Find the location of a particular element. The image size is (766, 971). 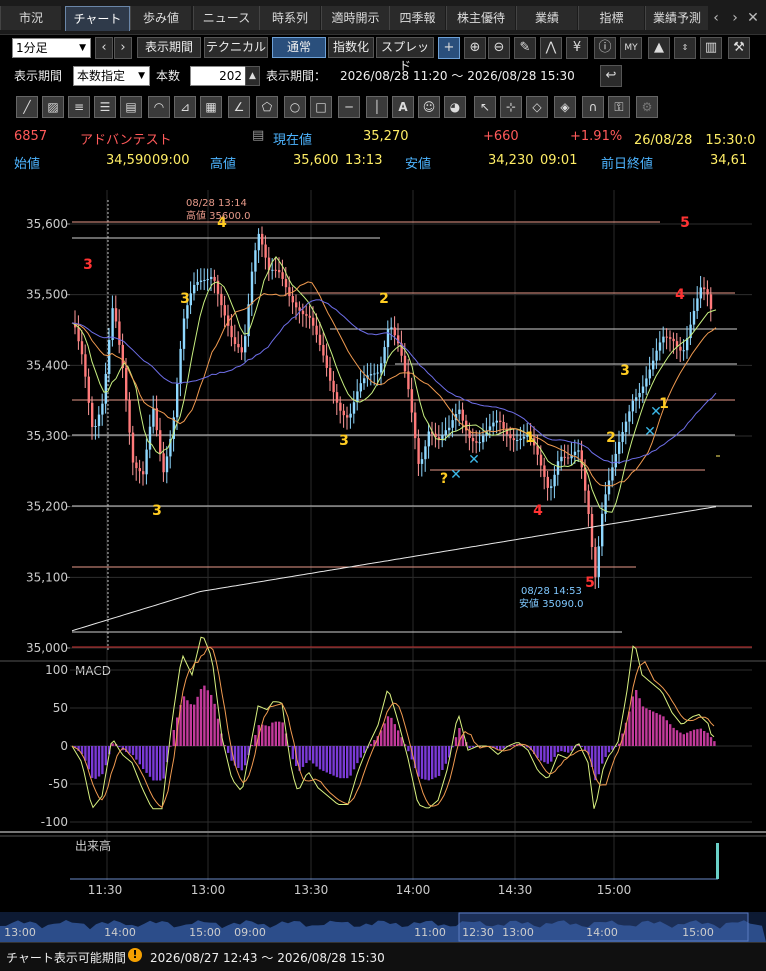

eraser-all-tool-icon: ◈ is located at coordinates (565, 107).